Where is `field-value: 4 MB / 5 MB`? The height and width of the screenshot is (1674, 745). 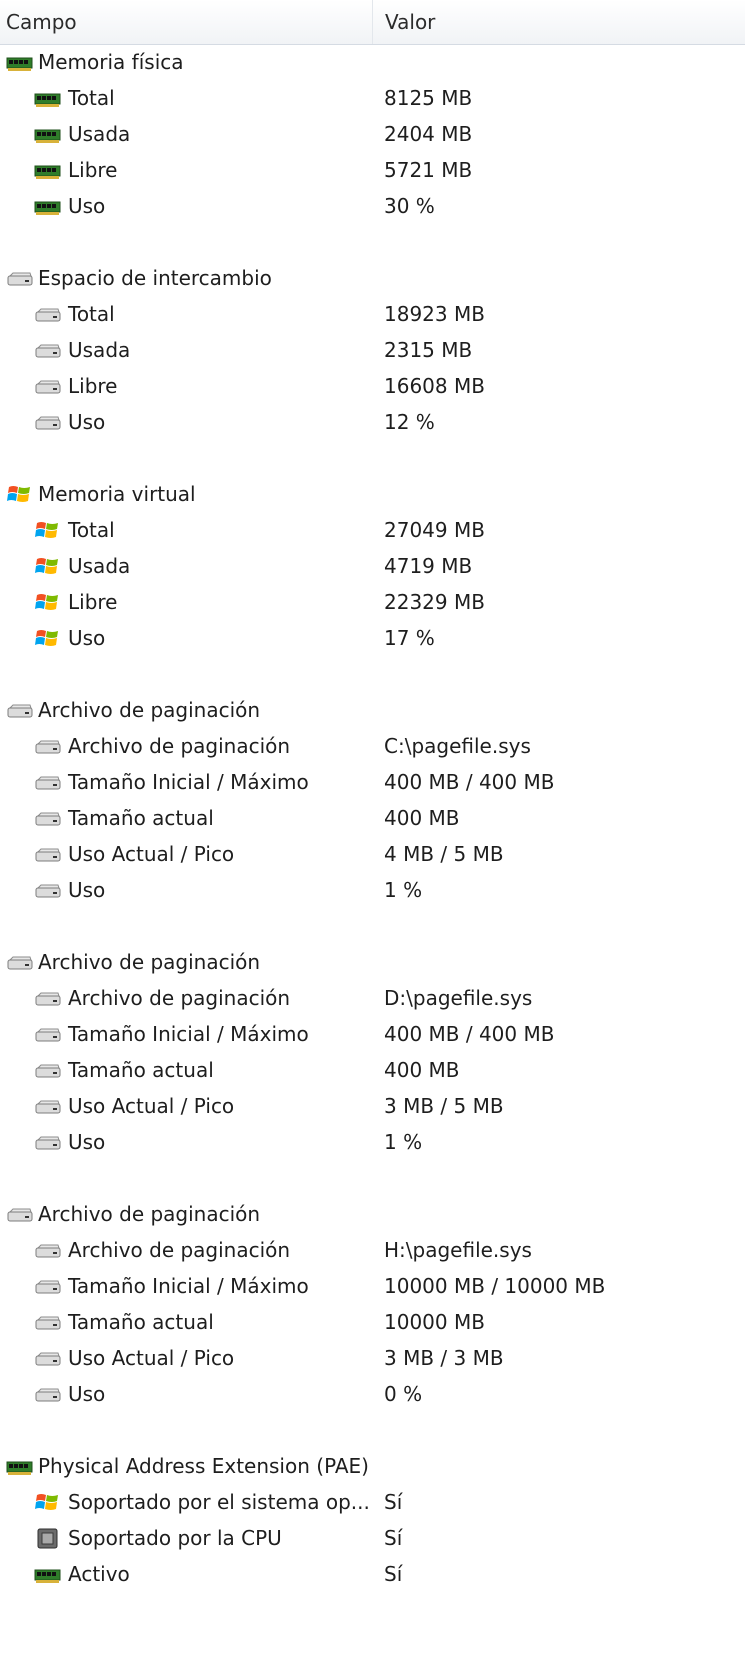
field-value: 4 MB / 5 MB is located at coordinates (444, 854).